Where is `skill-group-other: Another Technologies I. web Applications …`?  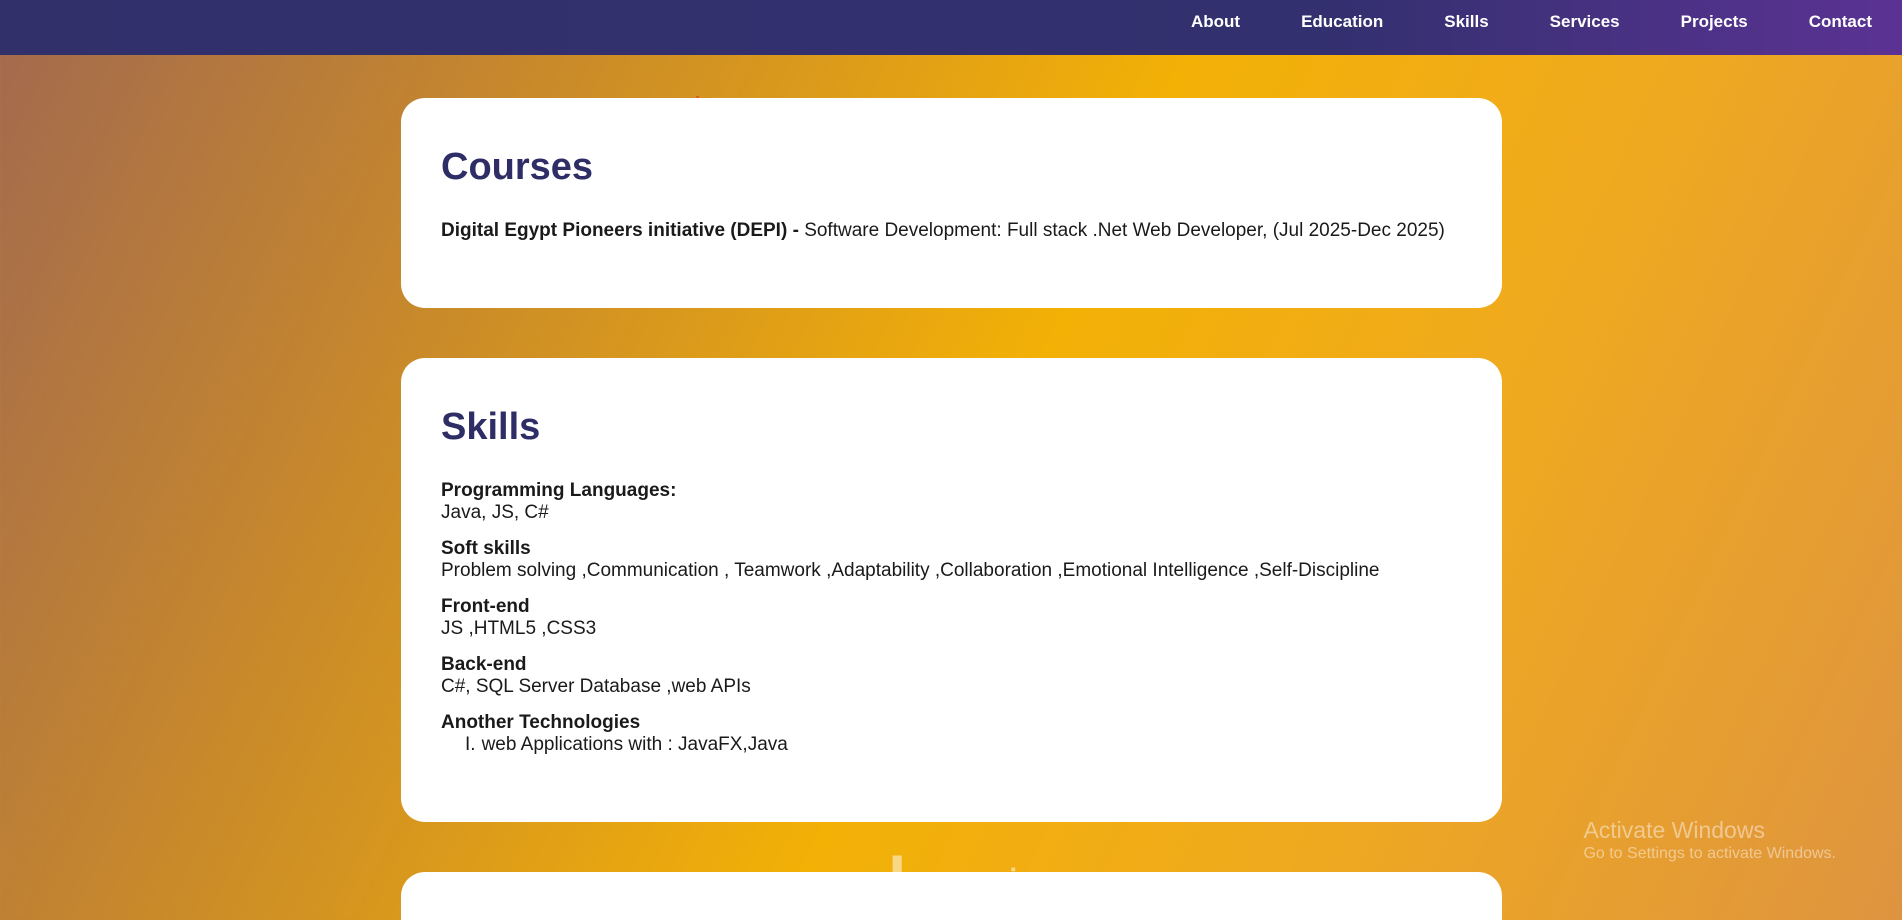 skill-group-other: Another Technologies I. web Applications … is located at coordinates (951, 734).